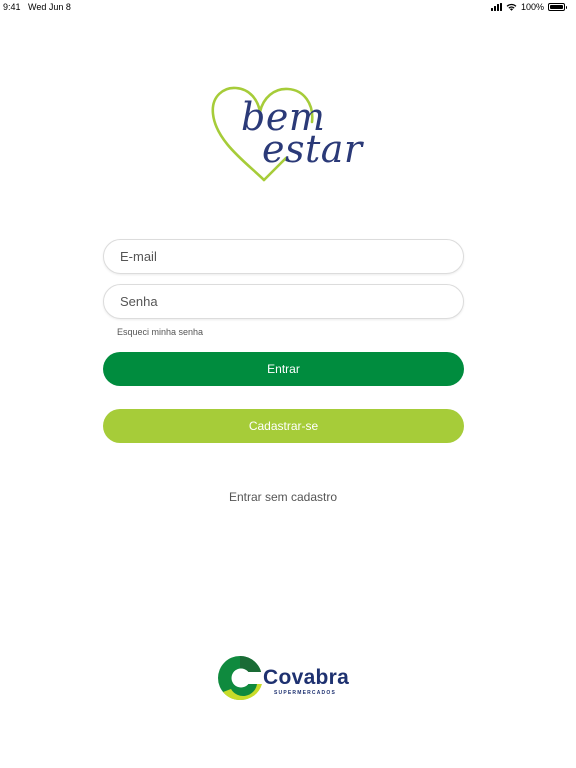 This screenshot has width=576, height=768. What do you see at coordinates (496, 7) in the screenshot?
I see `cellular-signal-icon` at bounding box center [496, 7].